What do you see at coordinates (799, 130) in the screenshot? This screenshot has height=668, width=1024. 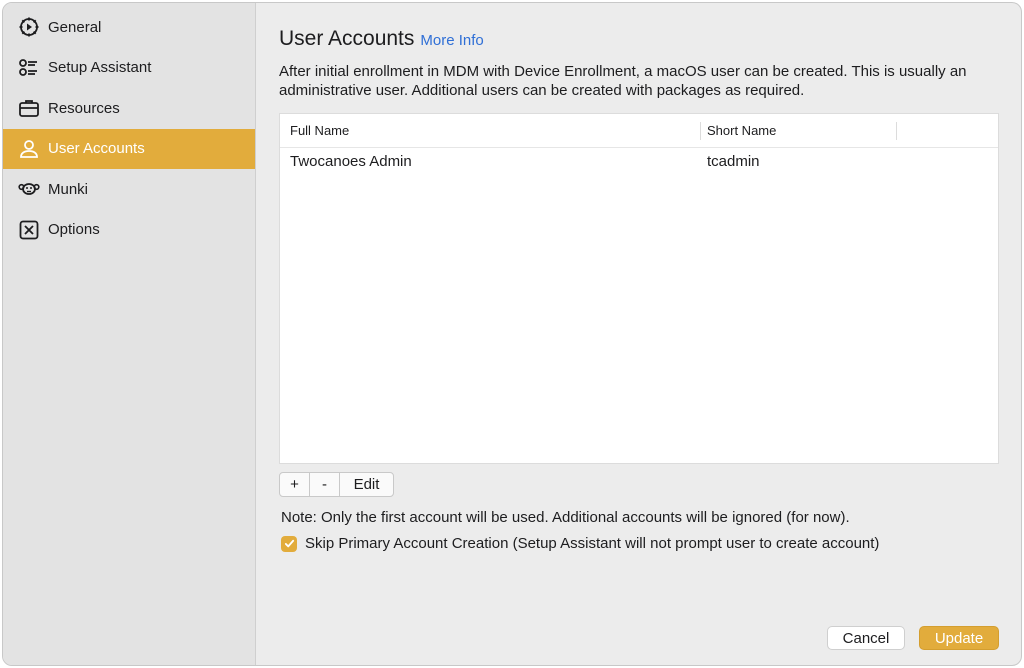 I see `column-header-short-name: Short Name` at bounding box center [799, 130].